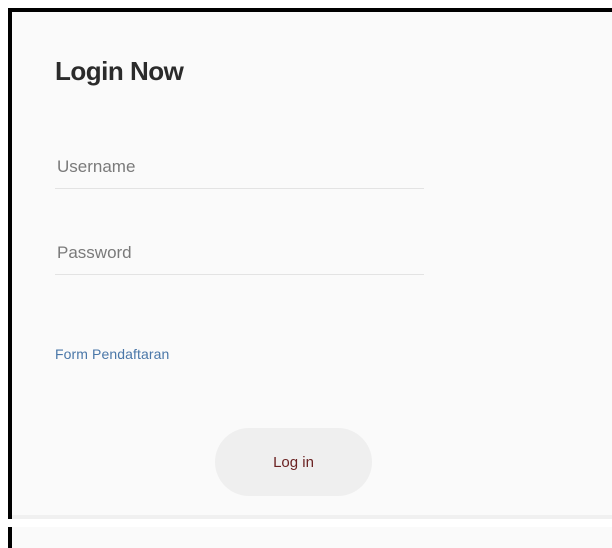 The image size is (612, 548). I want to click on page-bottom-margin, so click(310, 523).